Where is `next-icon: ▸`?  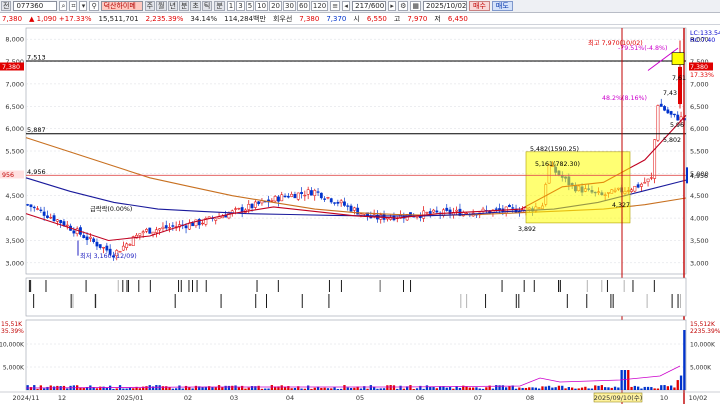 next-icon: ▸ is located at coordinates (392, 6).